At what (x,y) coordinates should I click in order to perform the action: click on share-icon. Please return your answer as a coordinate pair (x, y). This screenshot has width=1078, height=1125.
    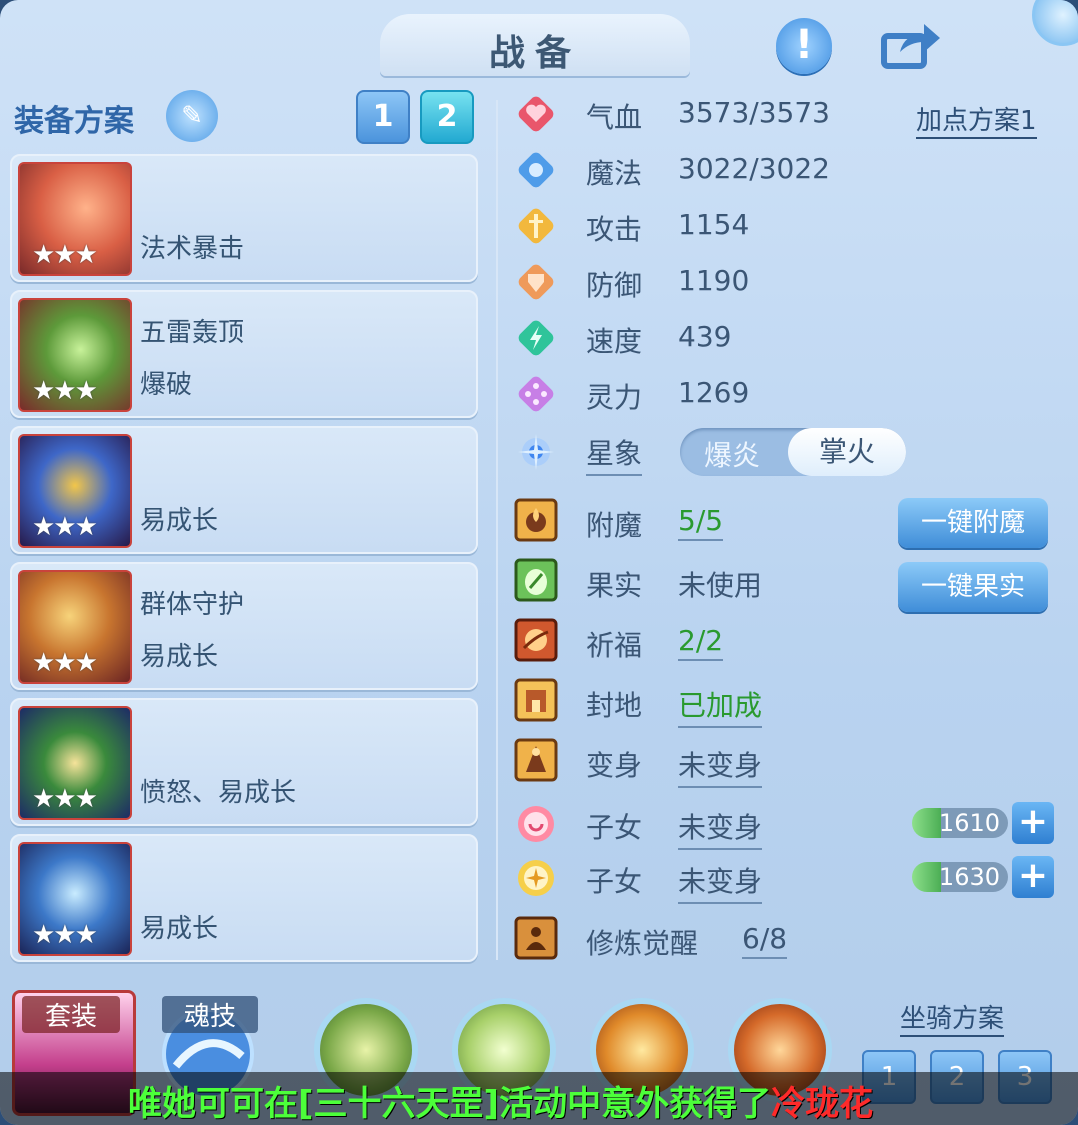
    Looking at the image, I should click on (911, 46).